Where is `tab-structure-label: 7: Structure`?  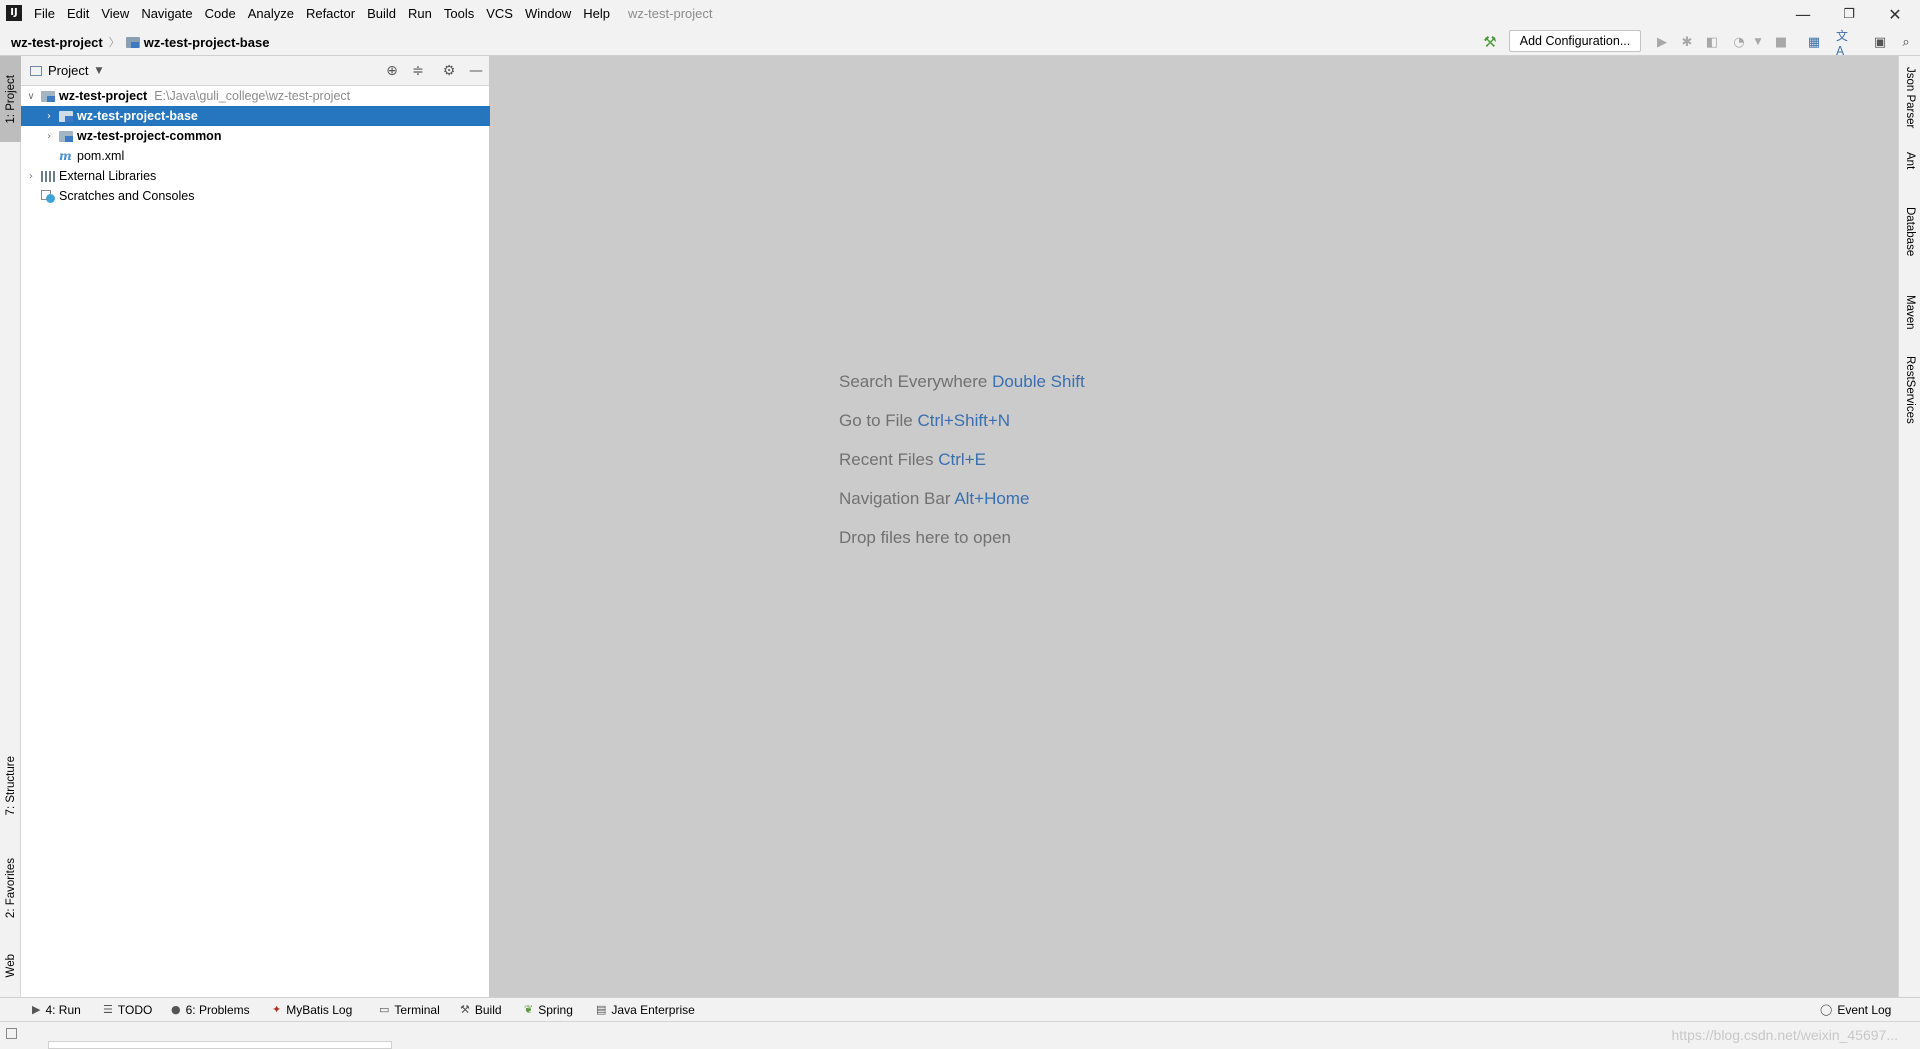 tab-structure-label: 7: Structure is located at coordinates (10, 786).